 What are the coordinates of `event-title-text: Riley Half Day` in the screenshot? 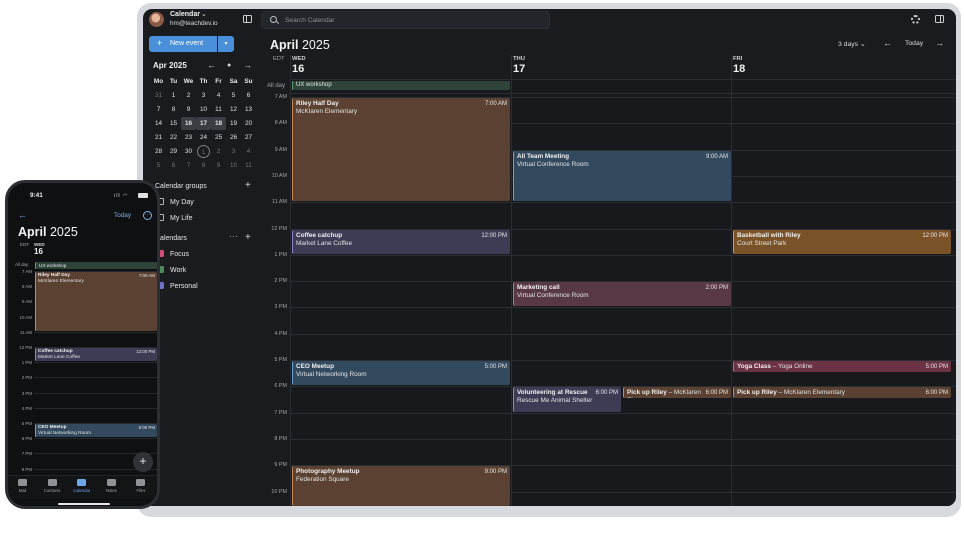 It's located at (317, 103).